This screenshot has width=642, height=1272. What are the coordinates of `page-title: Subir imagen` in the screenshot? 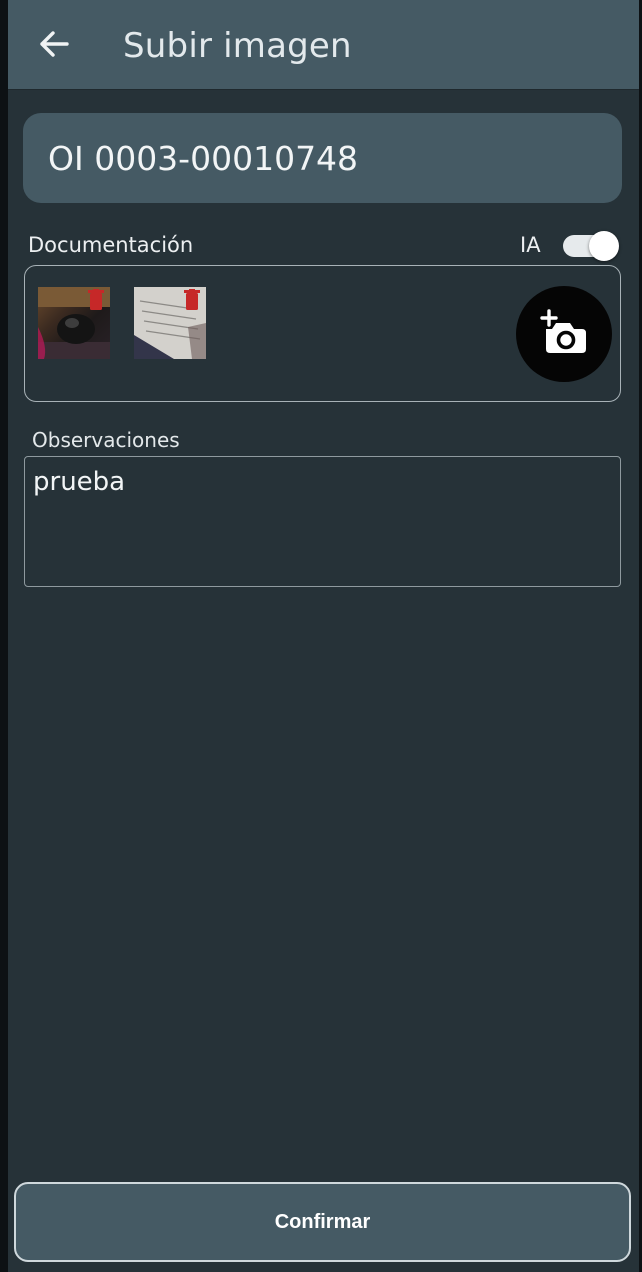 It's located at (237, 46).